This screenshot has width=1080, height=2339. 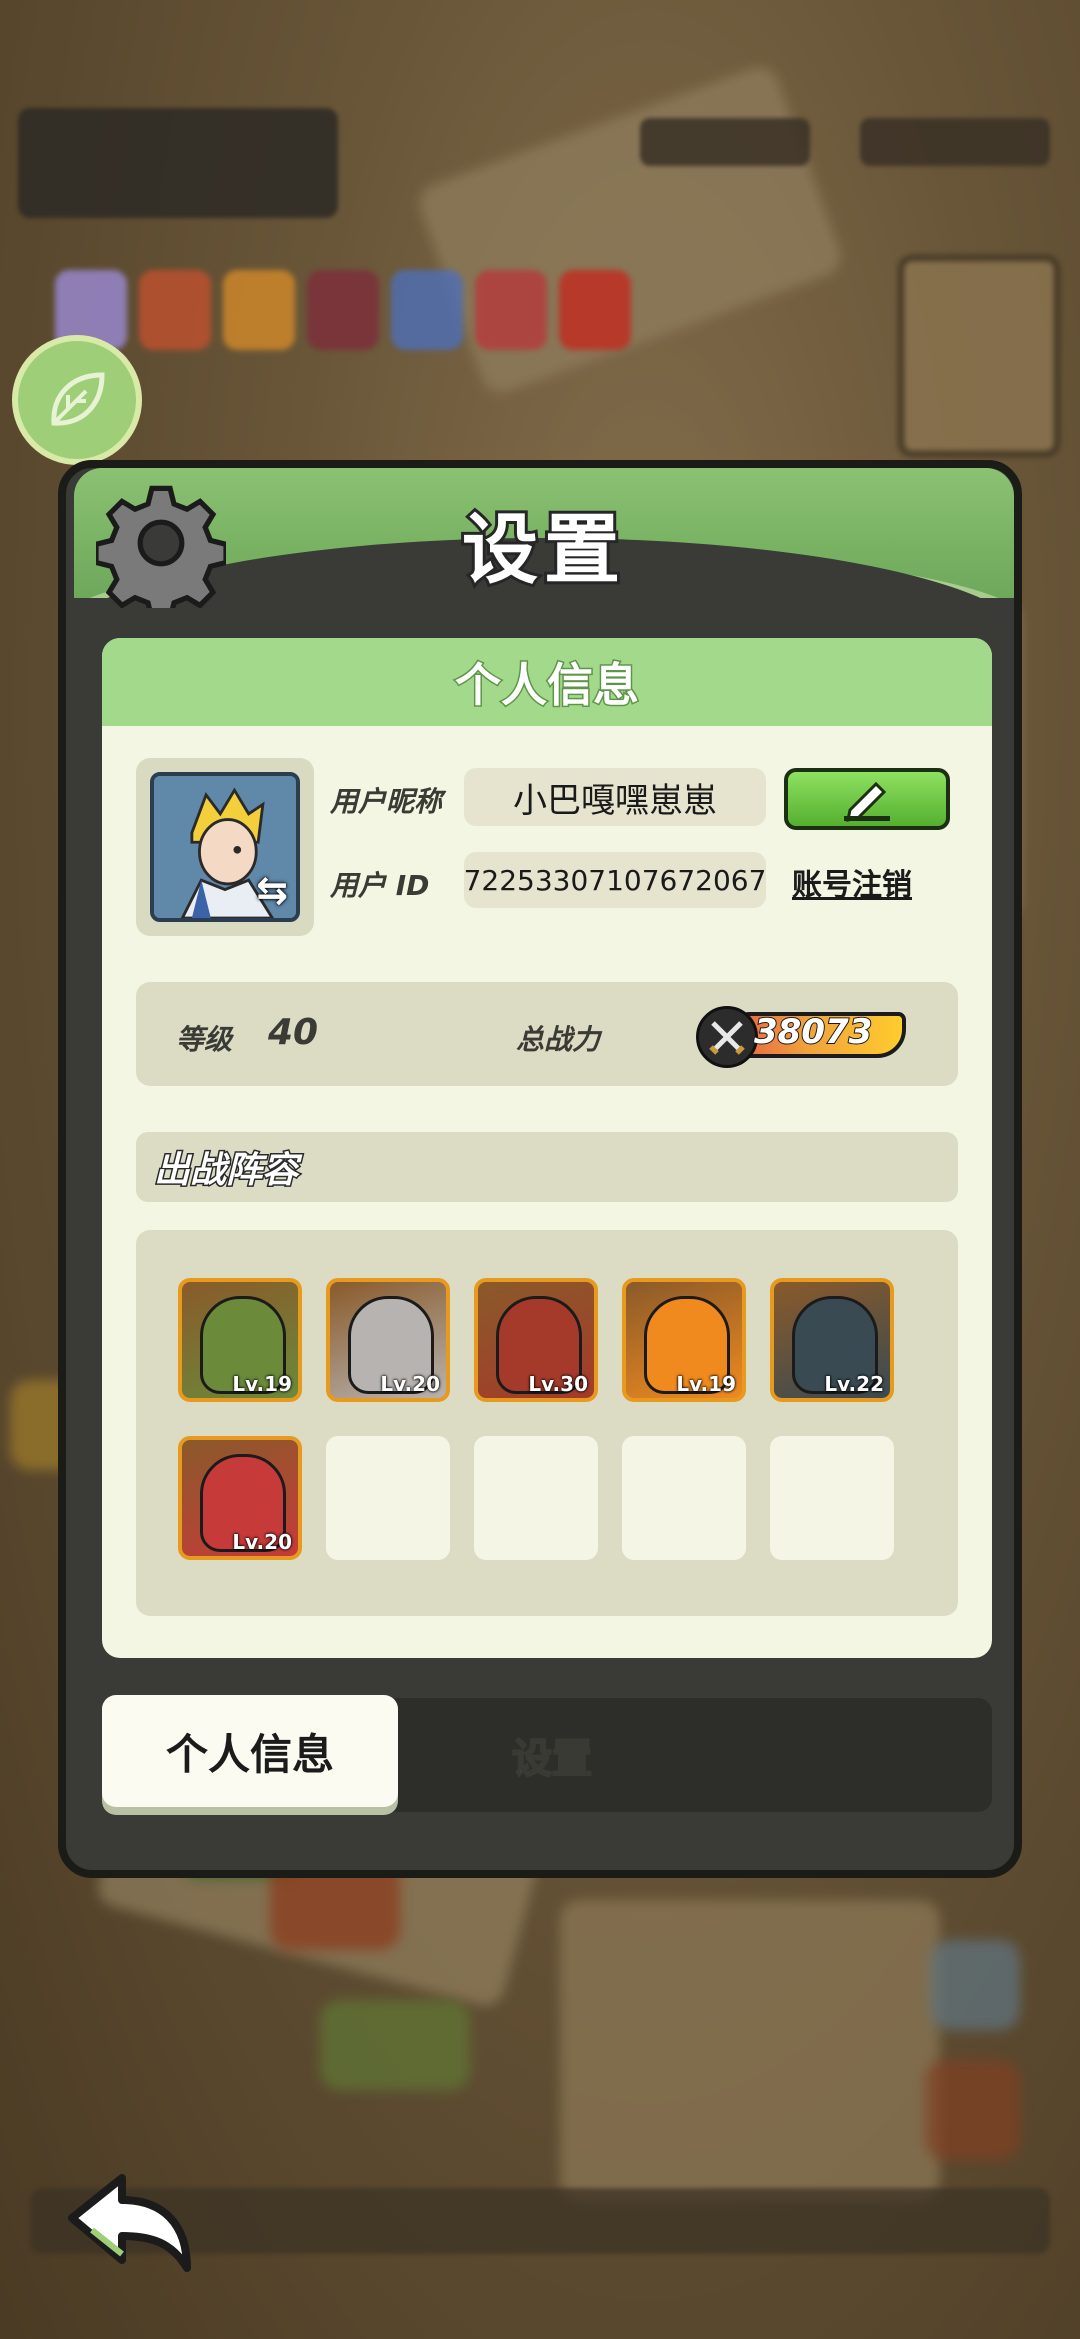 I want to click on avatar-frame: ⇆, so click(x=225, y=847).